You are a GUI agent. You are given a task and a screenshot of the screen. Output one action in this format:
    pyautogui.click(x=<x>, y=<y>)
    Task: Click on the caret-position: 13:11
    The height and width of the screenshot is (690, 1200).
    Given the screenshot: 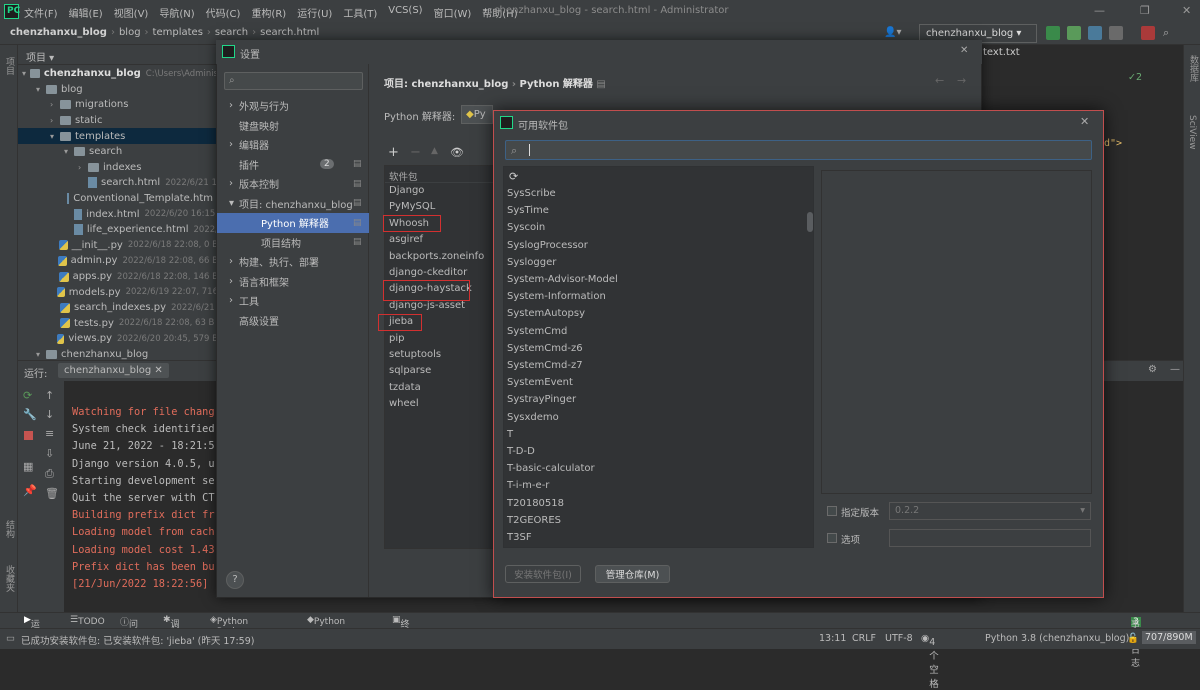 What is the action you would take?
    pyautogui.click(x=832, y=638)
    